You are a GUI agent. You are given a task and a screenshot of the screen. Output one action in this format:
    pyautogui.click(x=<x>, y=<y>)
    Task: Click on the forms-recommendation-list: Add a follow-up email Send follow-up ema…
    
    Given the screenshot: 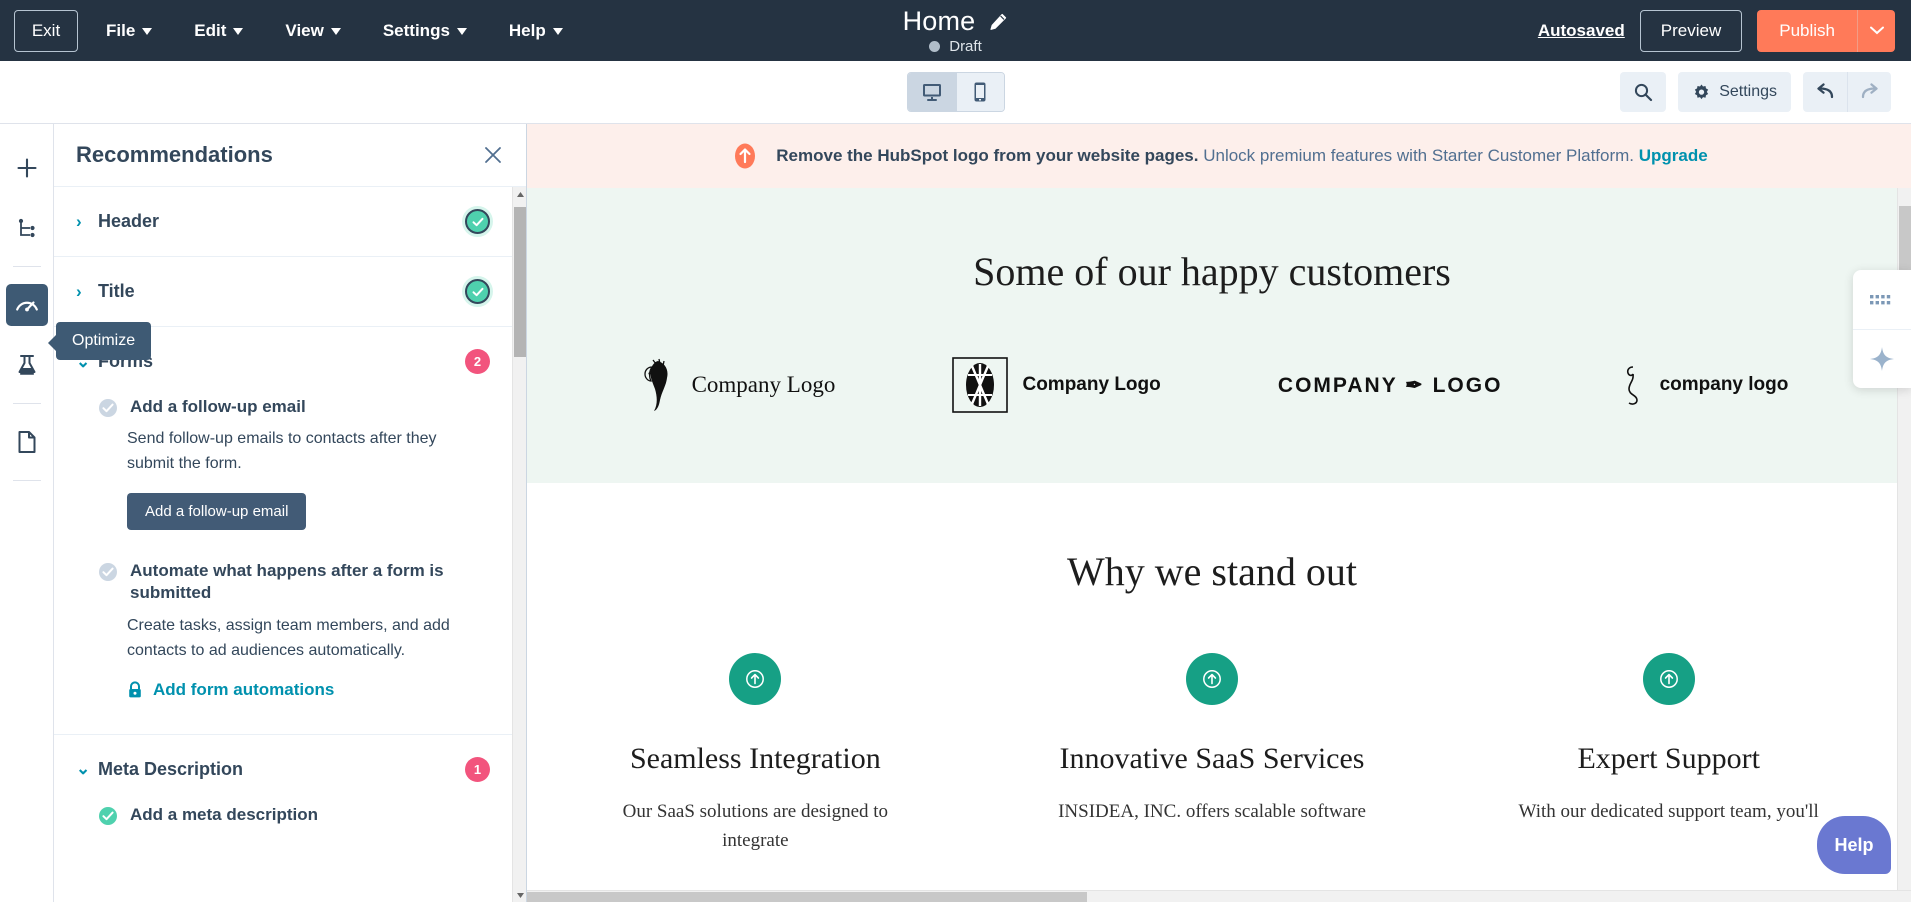 What is the action you would take?
    pyautogui.click(x=283, y=565)
    